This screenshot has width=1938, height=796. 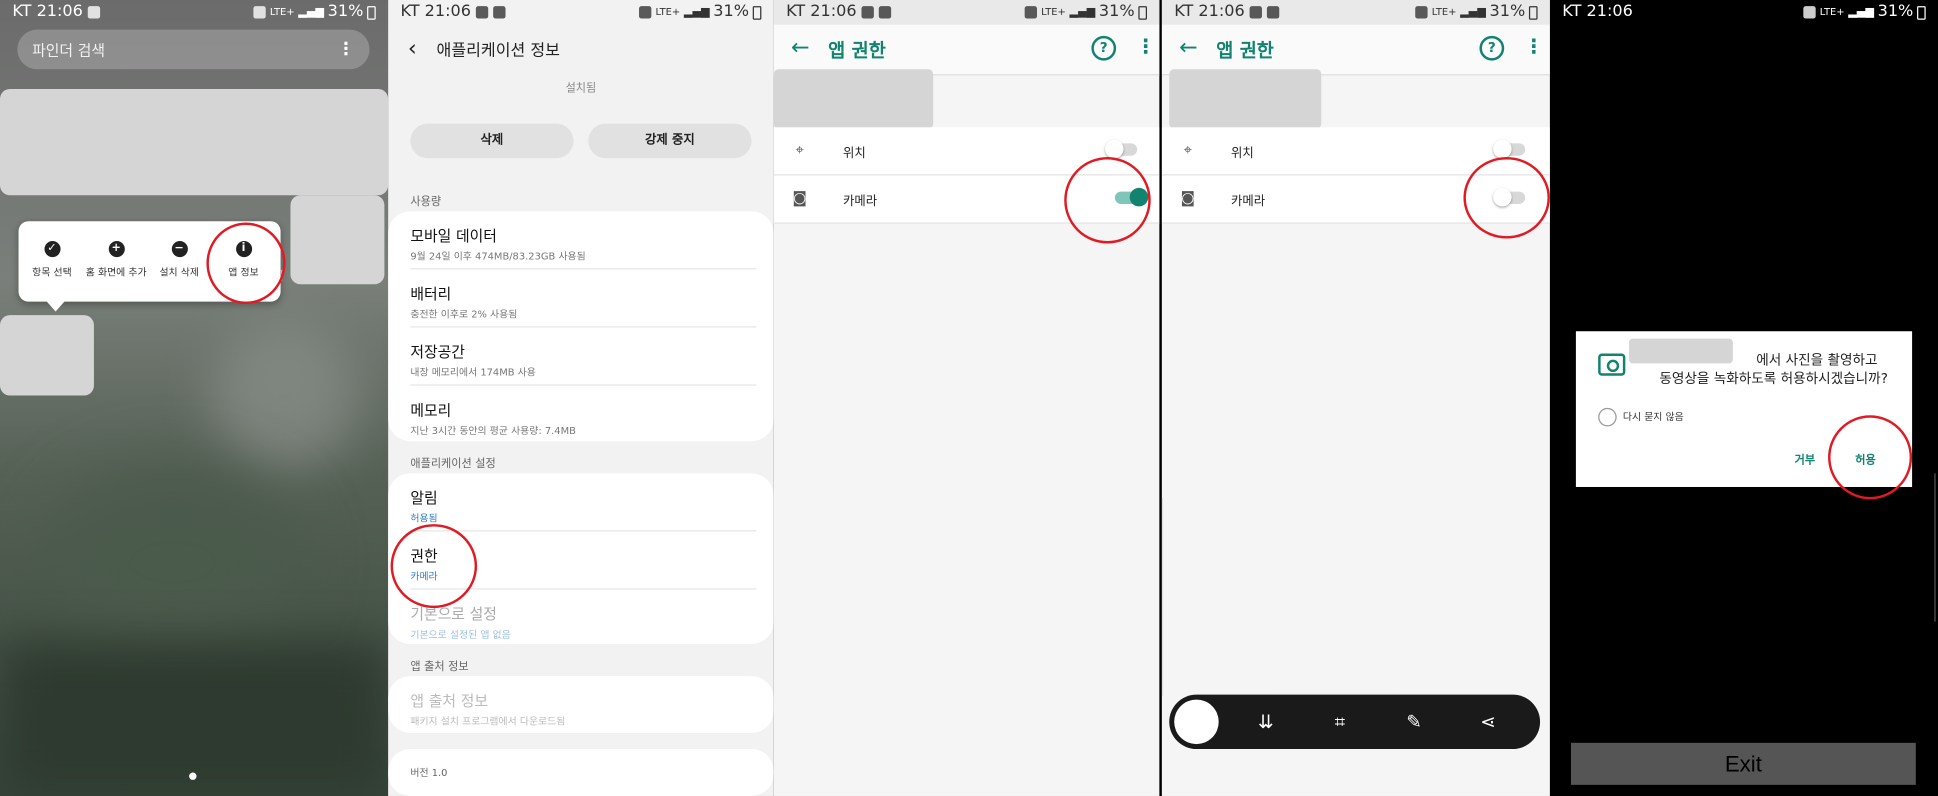 I want to click on camera-icon: ◙, so click(x=1187, y=198).